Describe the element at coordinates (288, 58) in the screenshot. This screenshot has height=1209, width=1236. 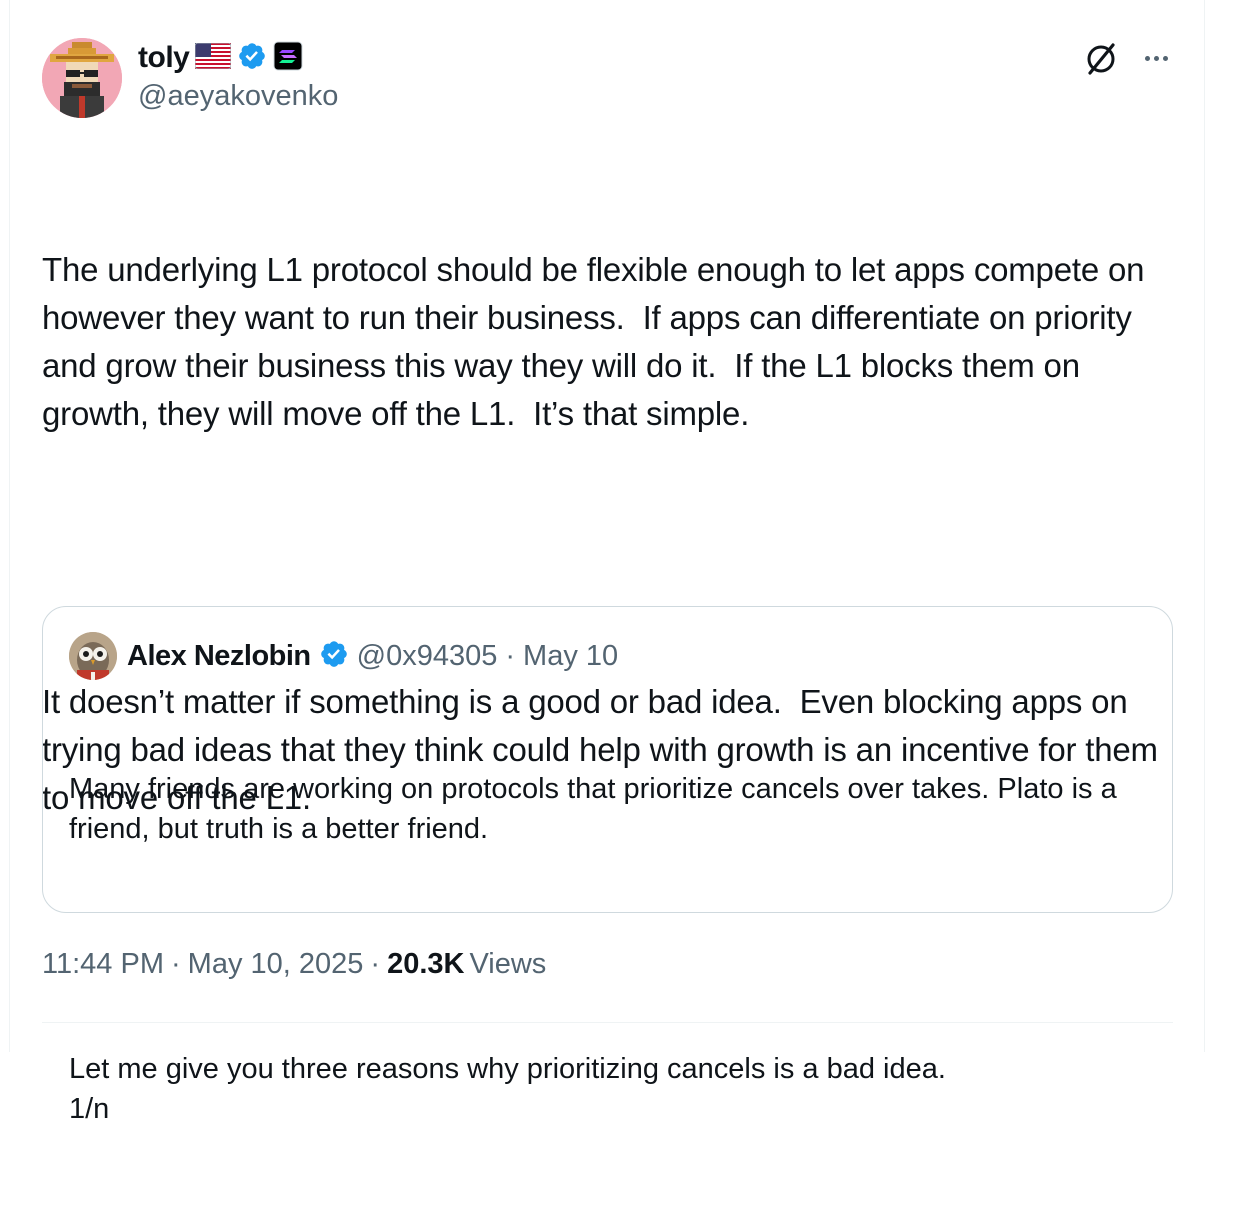
I see `solana-affiliate-icon` at that location.